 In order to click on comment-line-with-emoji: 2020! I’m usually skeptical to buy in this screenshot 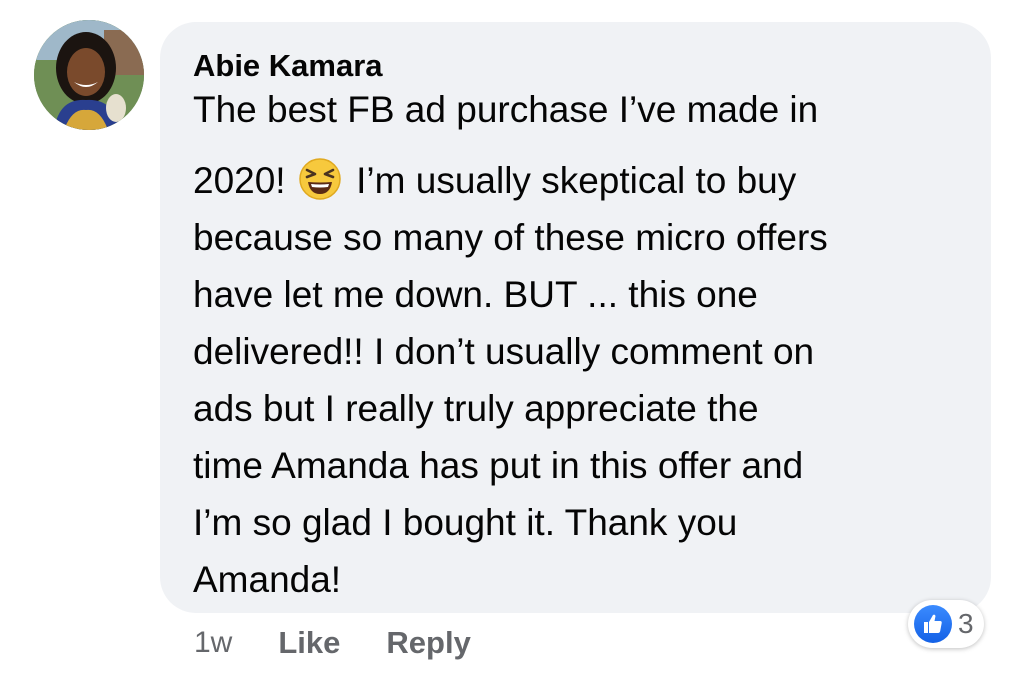, I will do `click(577, 180)`.